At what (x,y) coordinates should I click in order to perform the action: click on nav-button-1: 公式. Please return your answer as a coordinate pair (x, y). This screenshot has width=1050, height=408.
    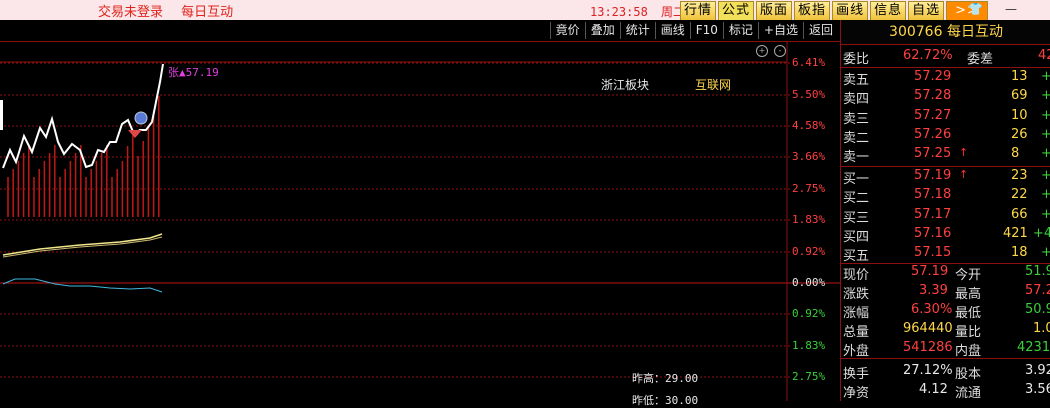
    Looking at the image, I should click on (736, 11).